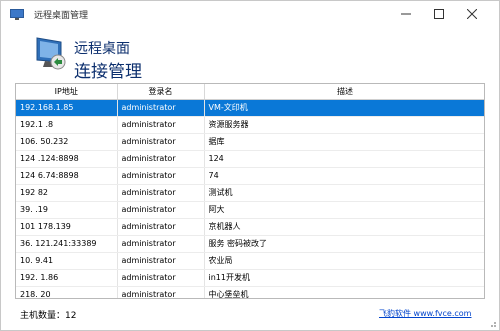 The height and width of the screenshot is (331, 500). I want to click on title-bar: 远程桌面管理, so click(250, 14).